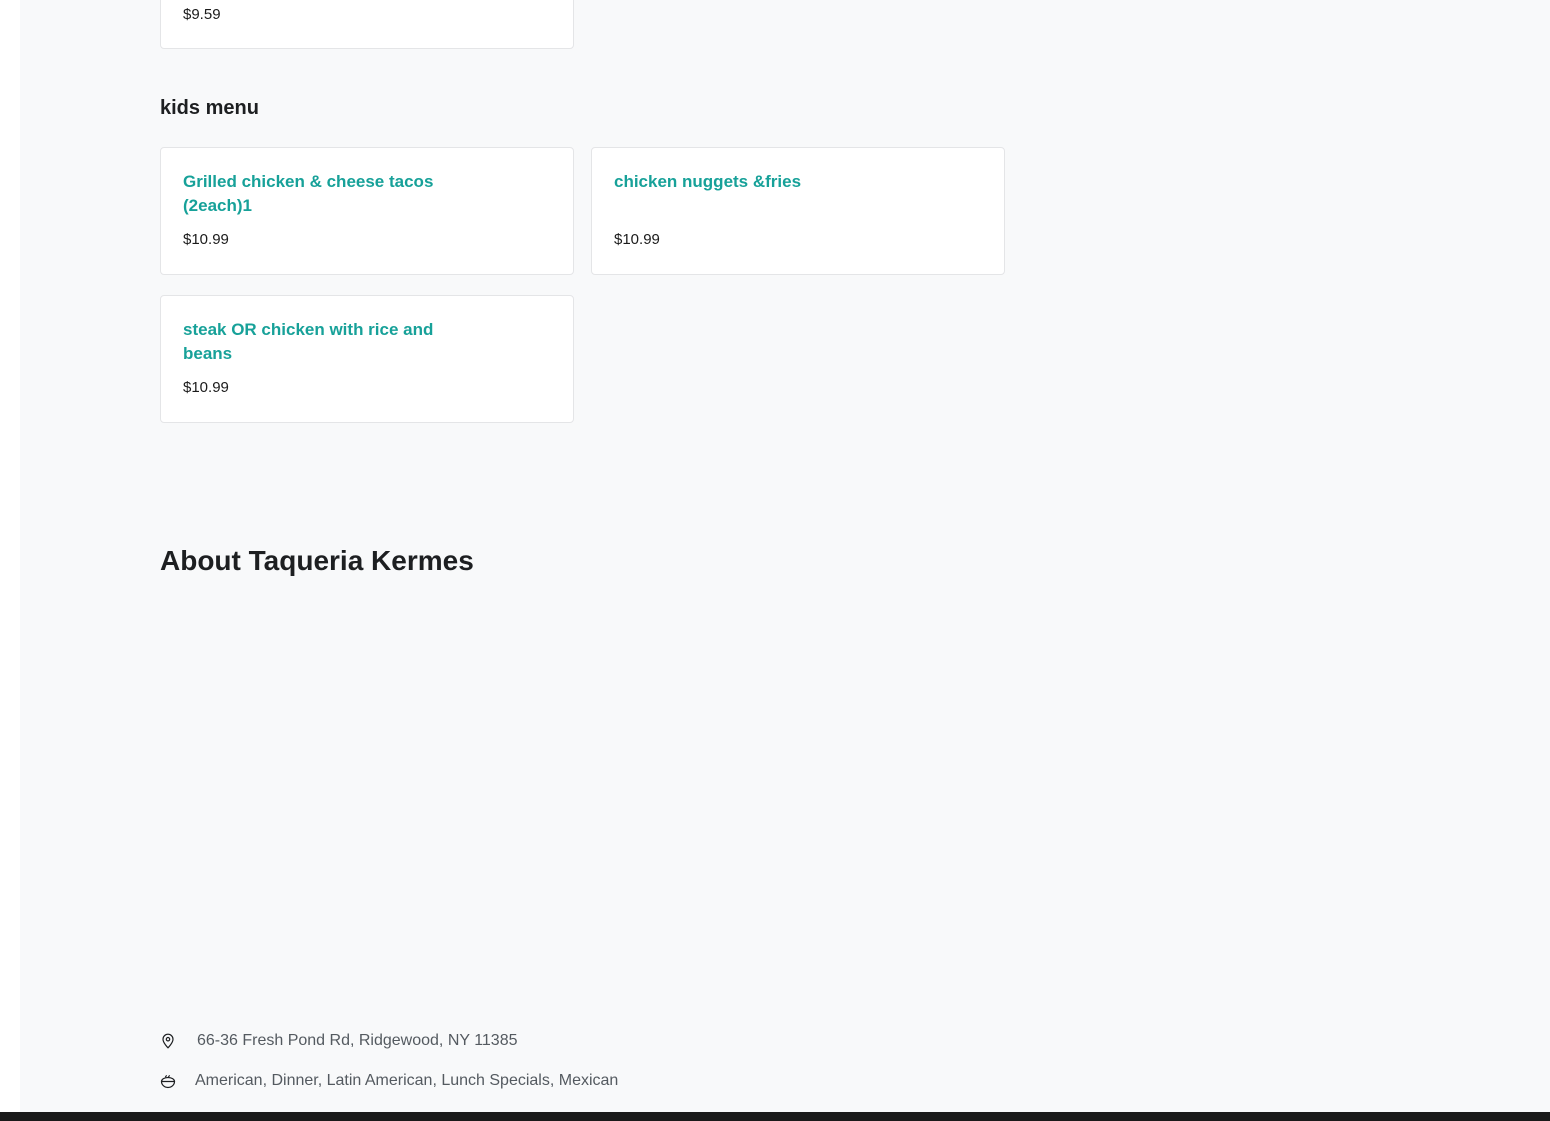  Describe the element at coordinates (318, 342) in the screenshot. I see `menu-item-title: steak OR chicken with rice and beans` at that location.